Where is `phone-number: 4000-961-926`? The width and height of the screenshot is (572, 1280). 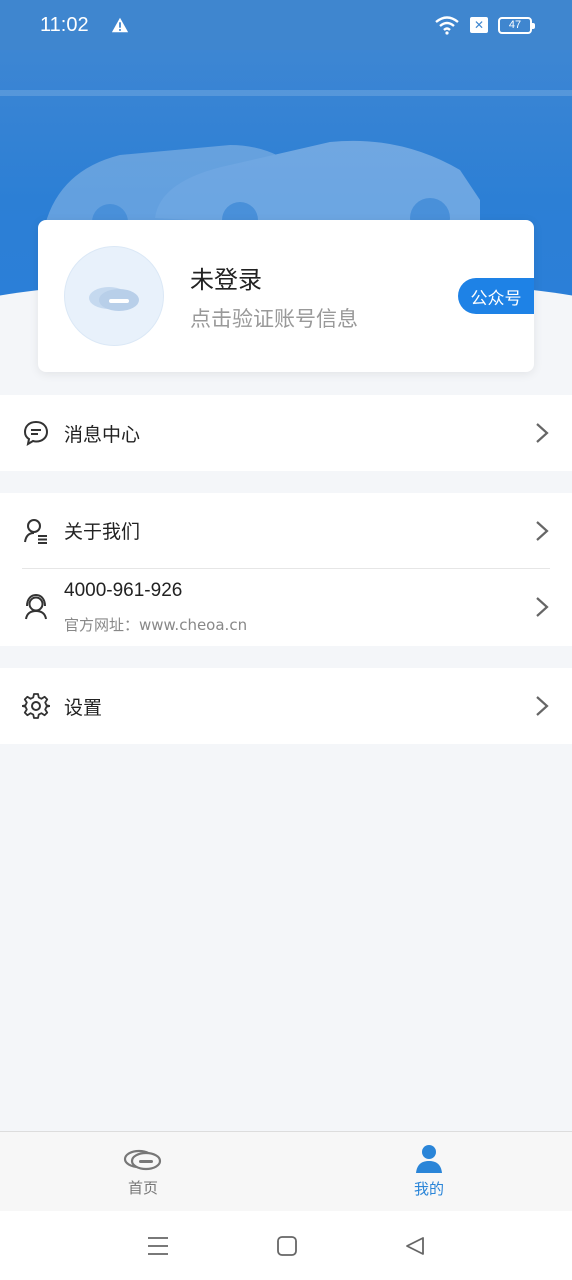 phone-number: 4000-961-926 is located at coordinates (155, 591).